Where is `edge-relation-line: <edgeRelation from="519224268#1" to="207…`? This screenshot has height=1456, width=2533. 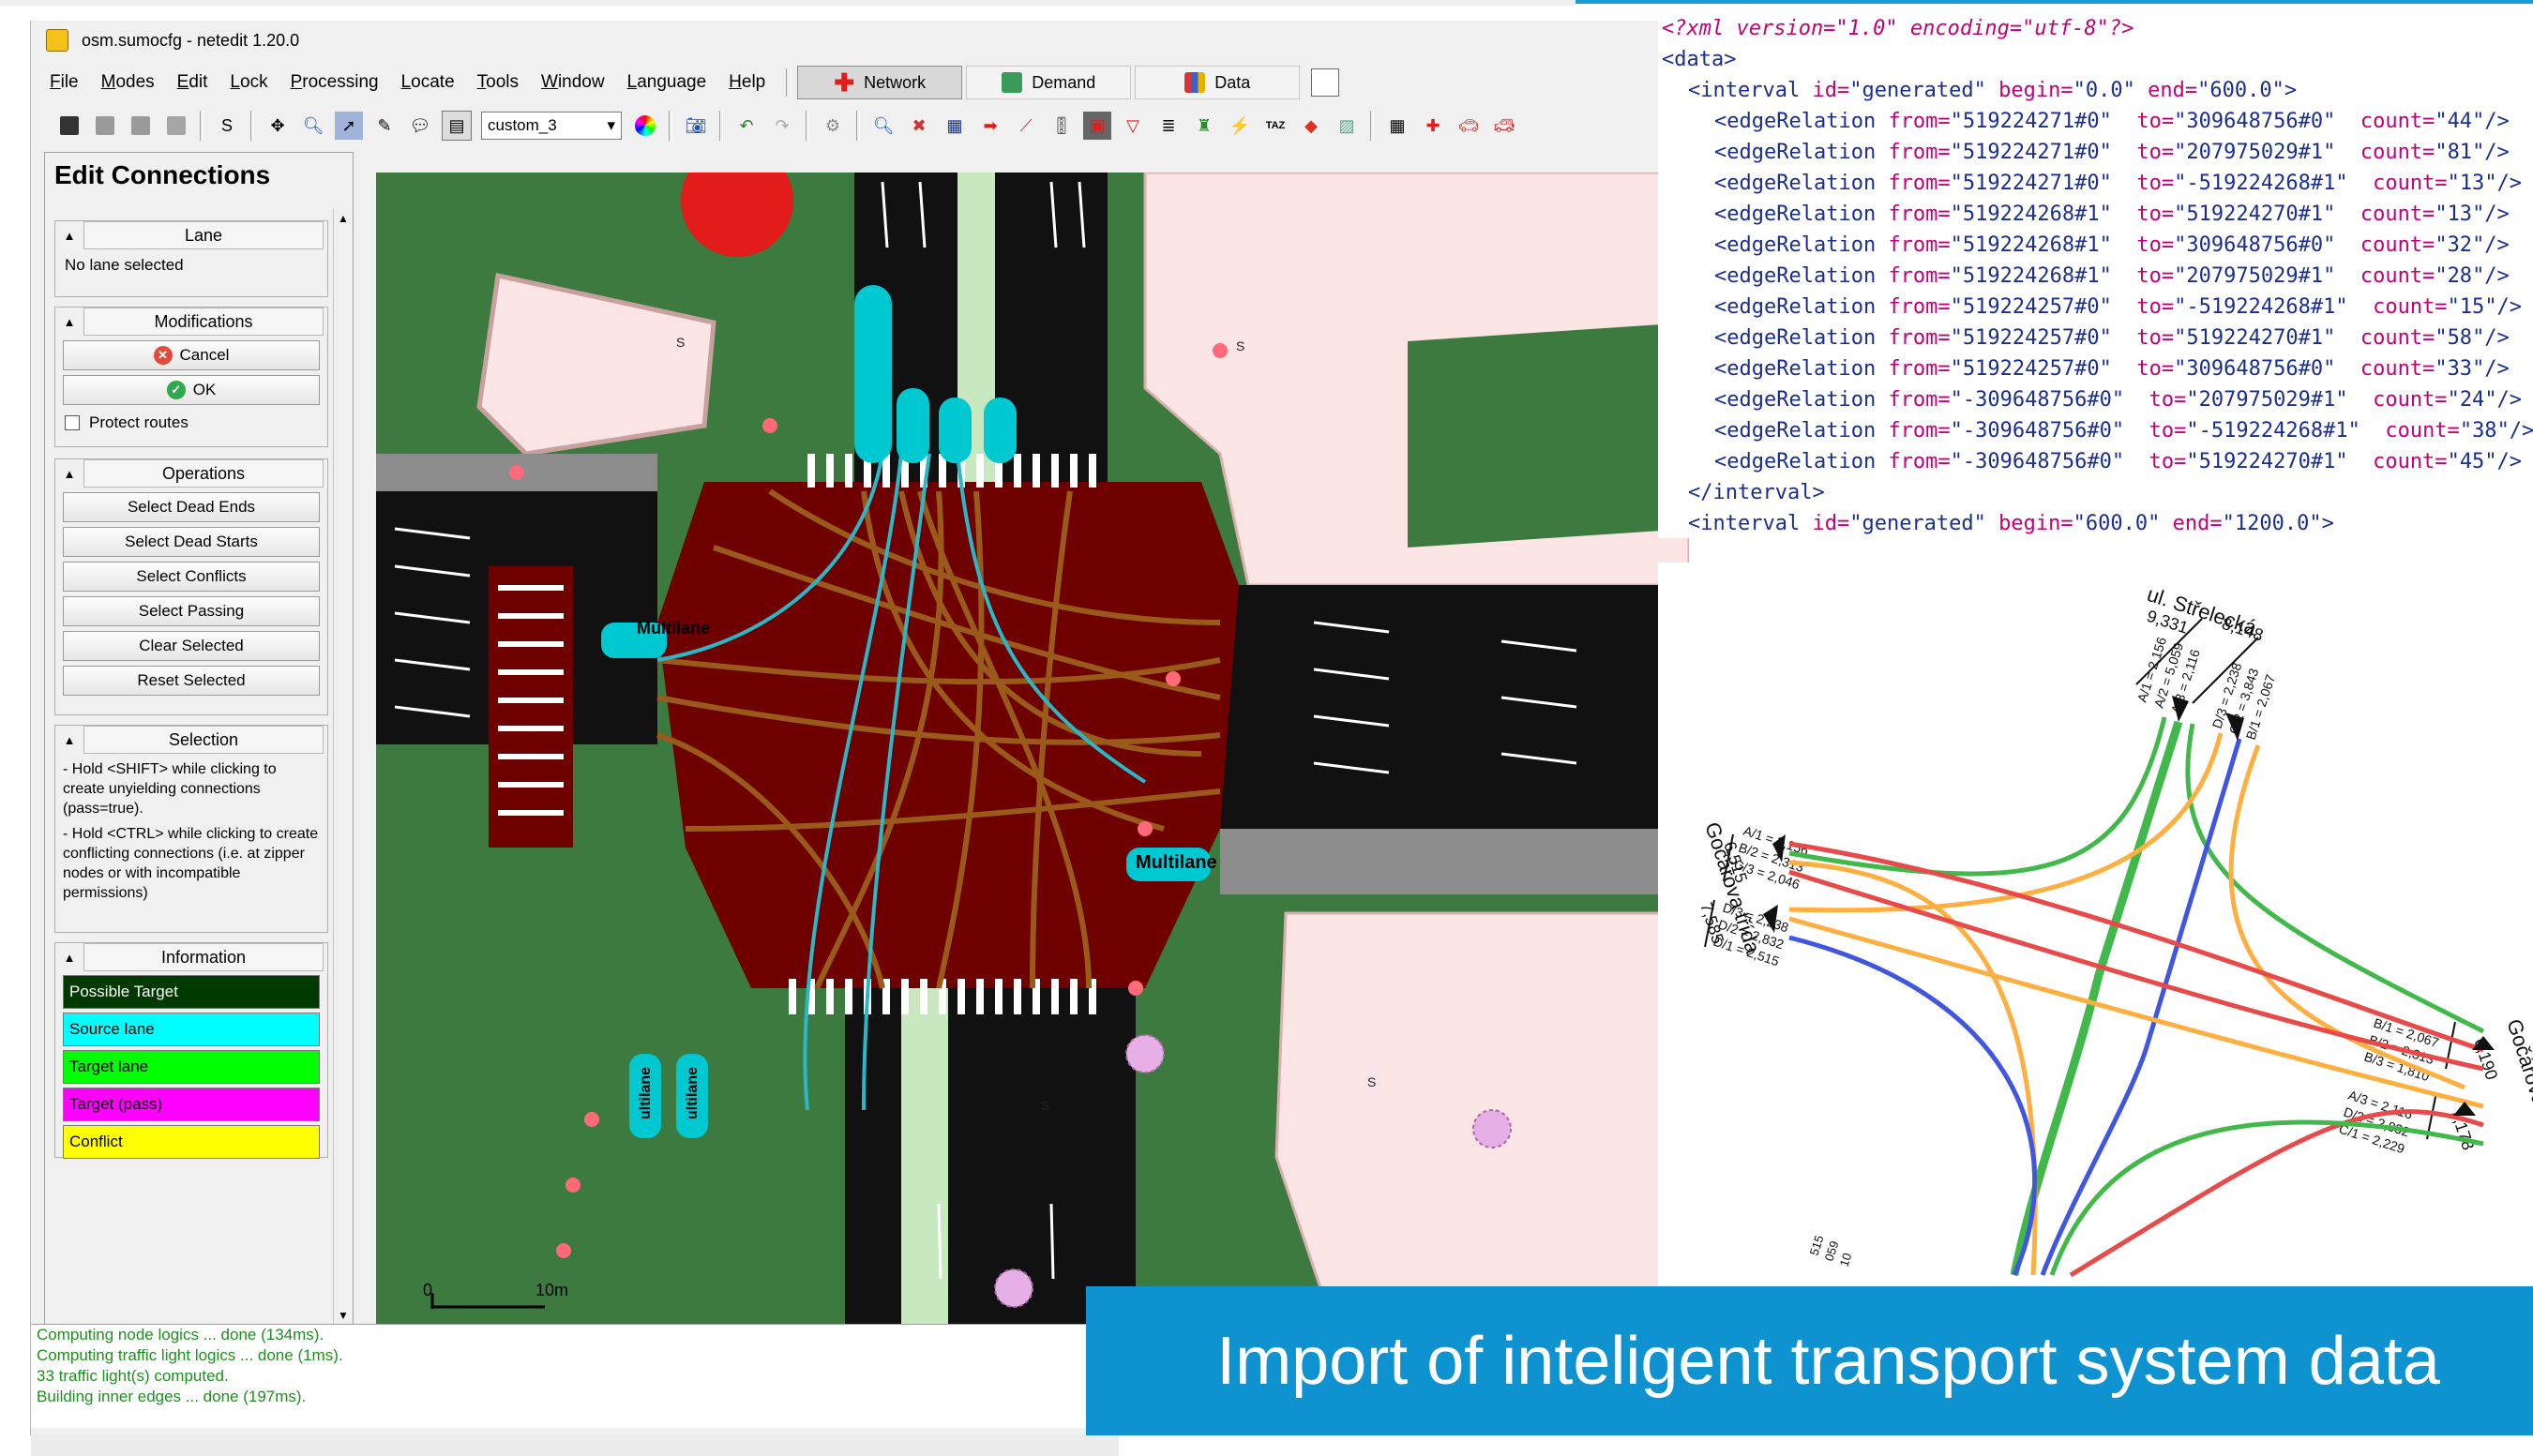 edge-relation-line: <edgeRelation from="519224268#1" to="207… is located at coordinates (2112, 276).